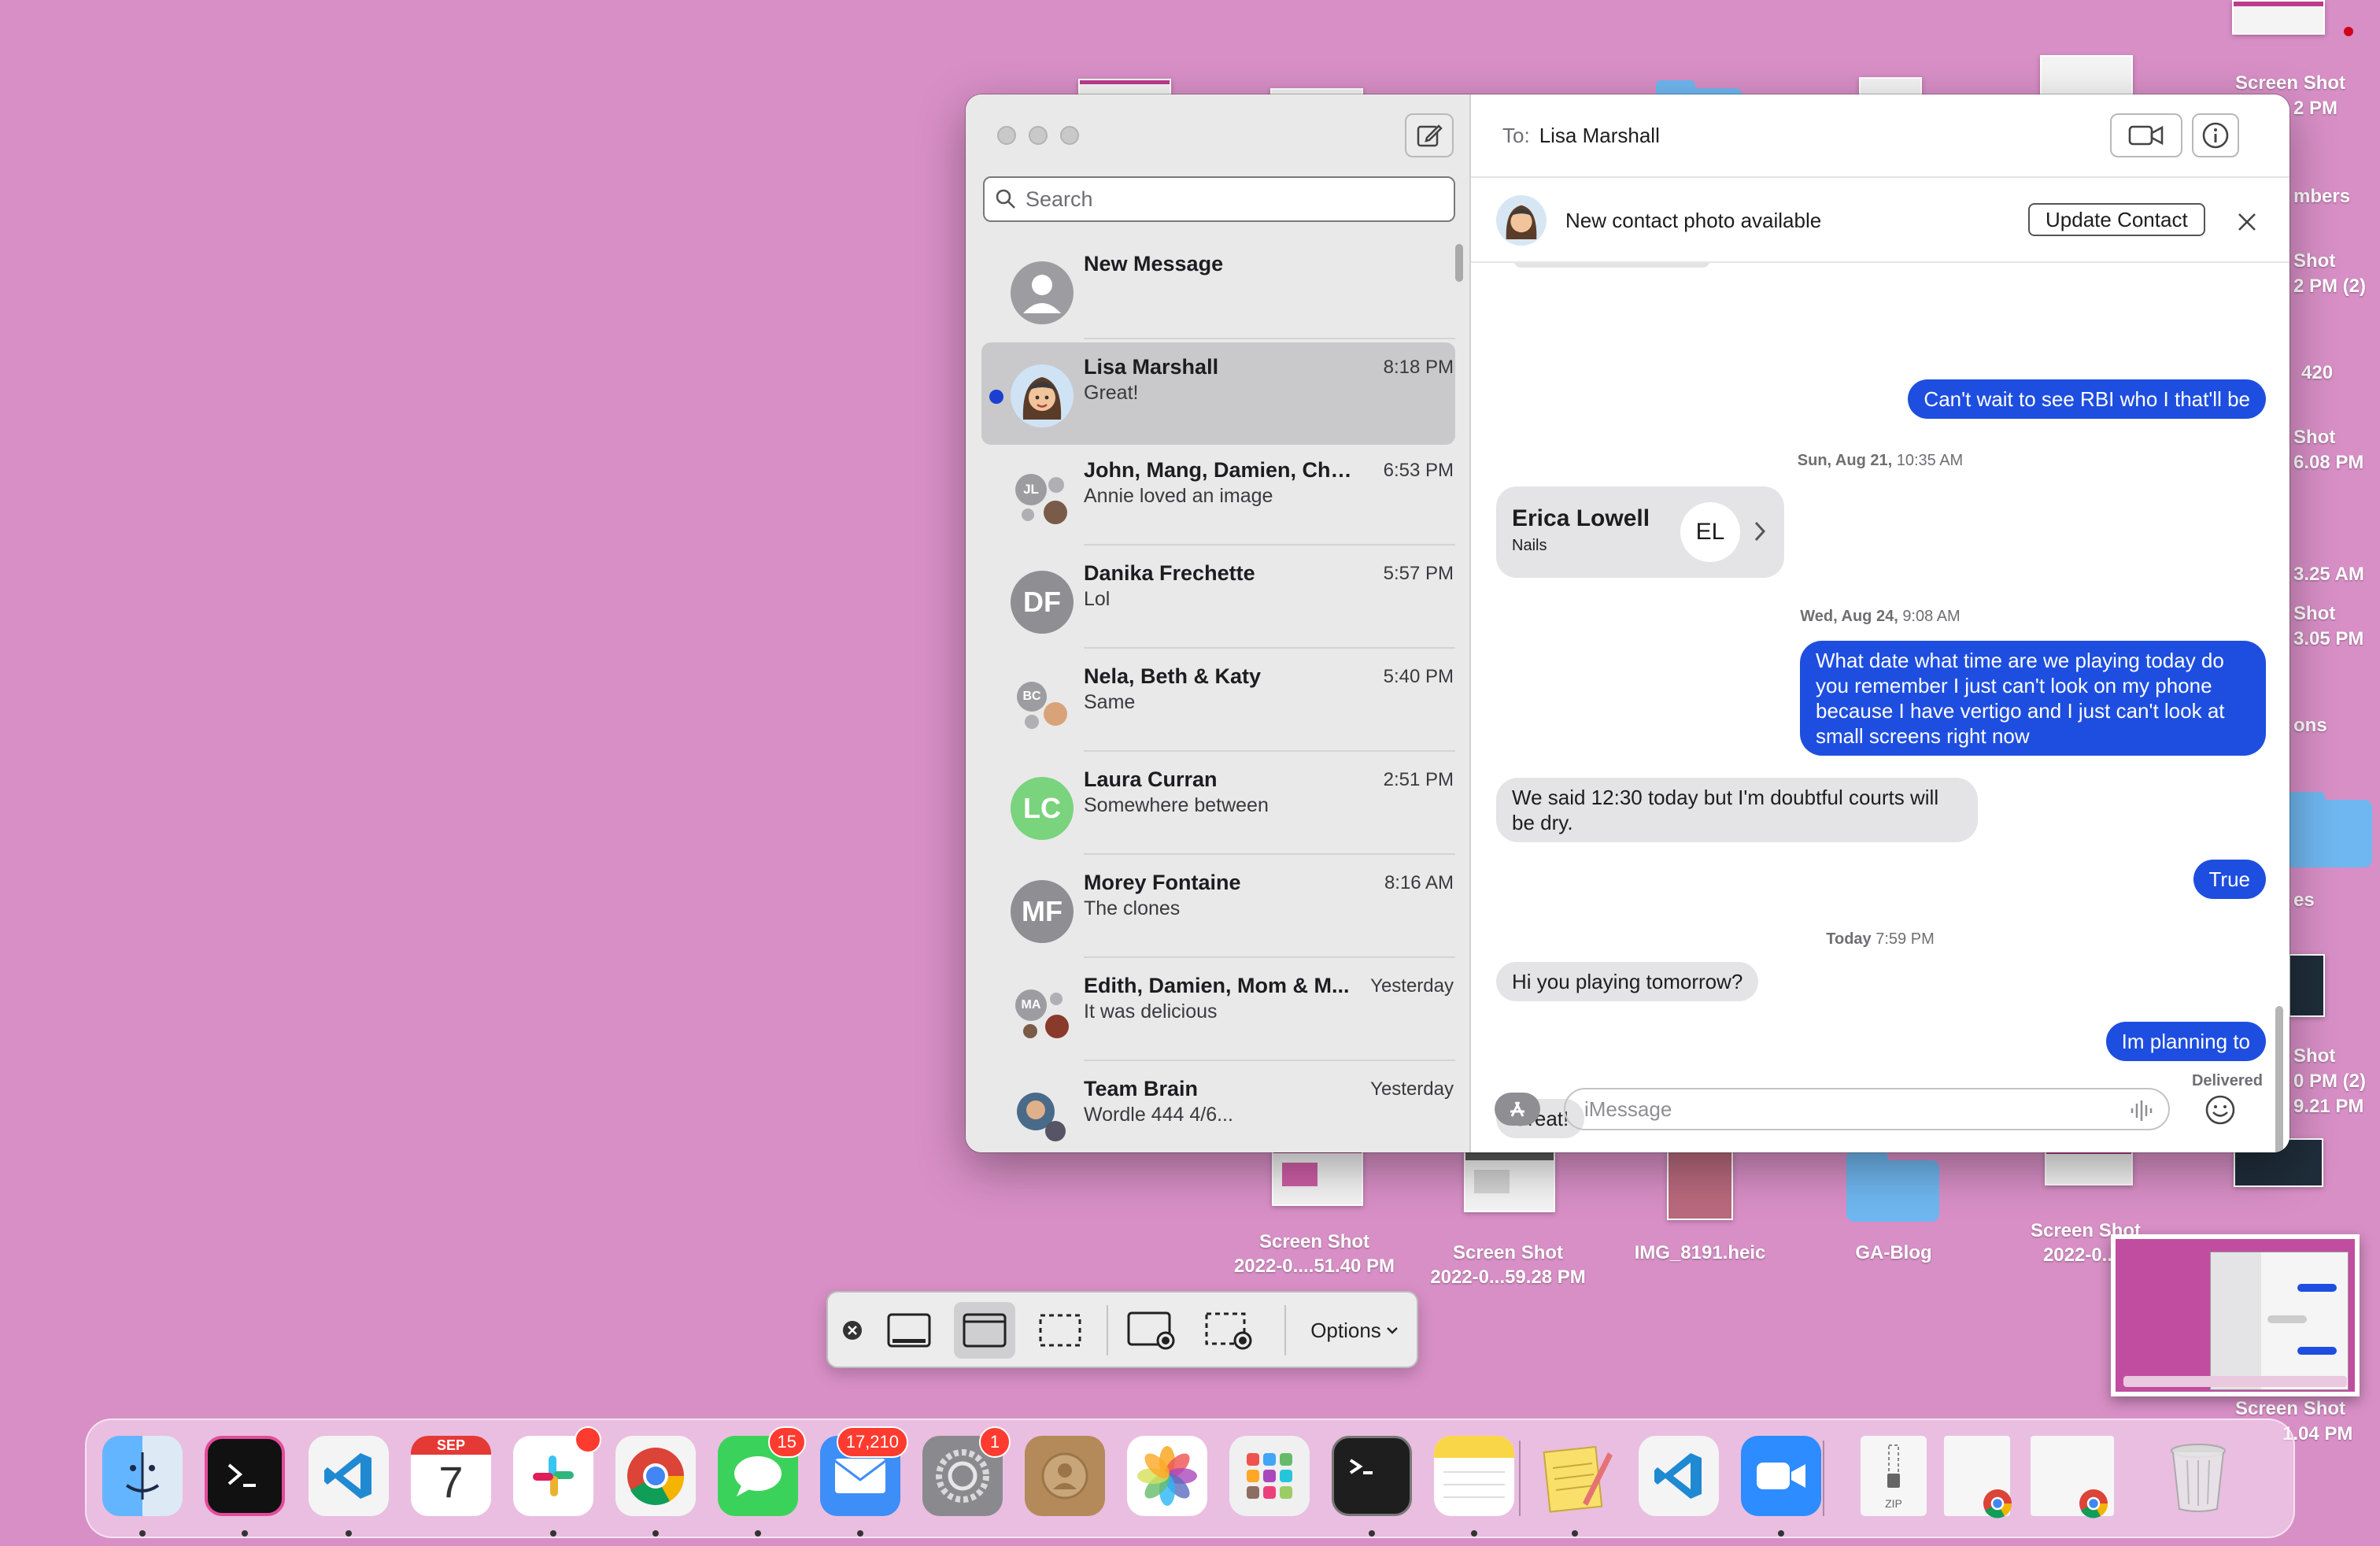 The height and width of the screenshot is (1546, 2380). What do you see at coordinates (1269, 1476) in the screenshot?
I see `dock-launchpad` at bounding box center [1269, 1476].